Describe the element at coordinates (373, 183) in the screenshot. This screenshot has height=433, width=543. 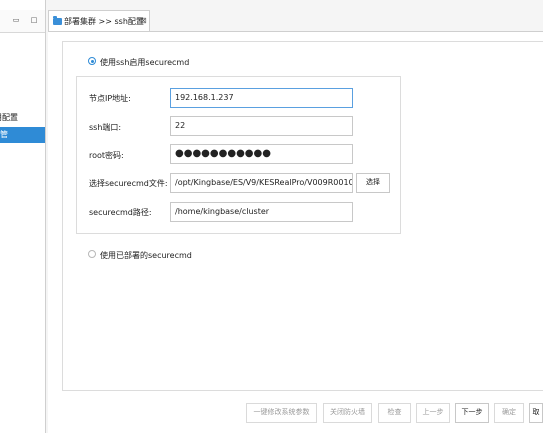
I see `browse-button: 选择` at that location.